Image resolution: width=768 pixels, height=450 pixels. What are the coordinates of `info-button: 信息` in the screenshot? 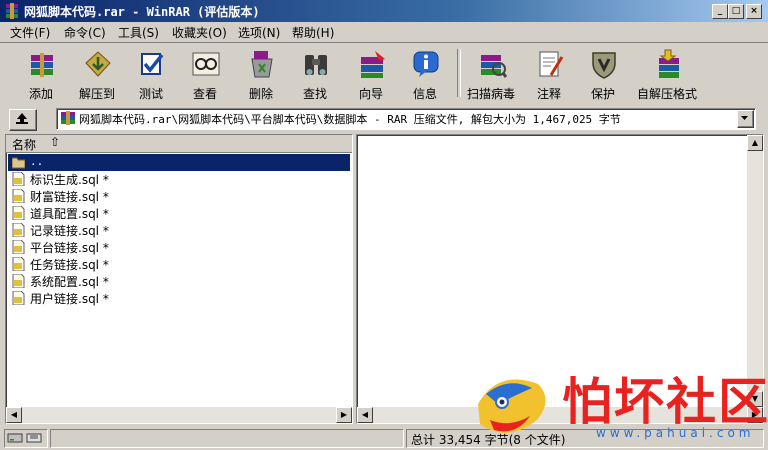 It's located at (425, 73).